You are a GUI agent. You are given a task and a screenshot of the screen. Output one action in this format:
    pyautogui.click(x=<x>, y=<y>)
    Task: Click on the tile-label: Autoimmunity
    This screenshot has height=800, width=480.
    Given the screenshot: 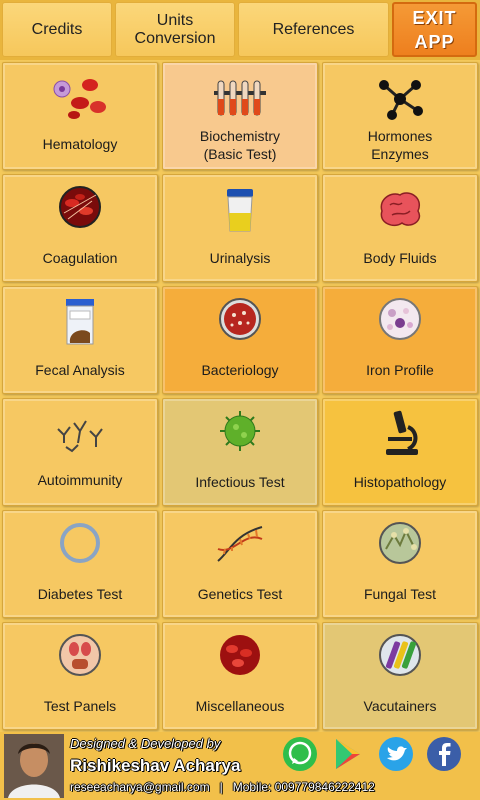 What is the action you would take?
    pyautogui.click(x=80, y=480)
    